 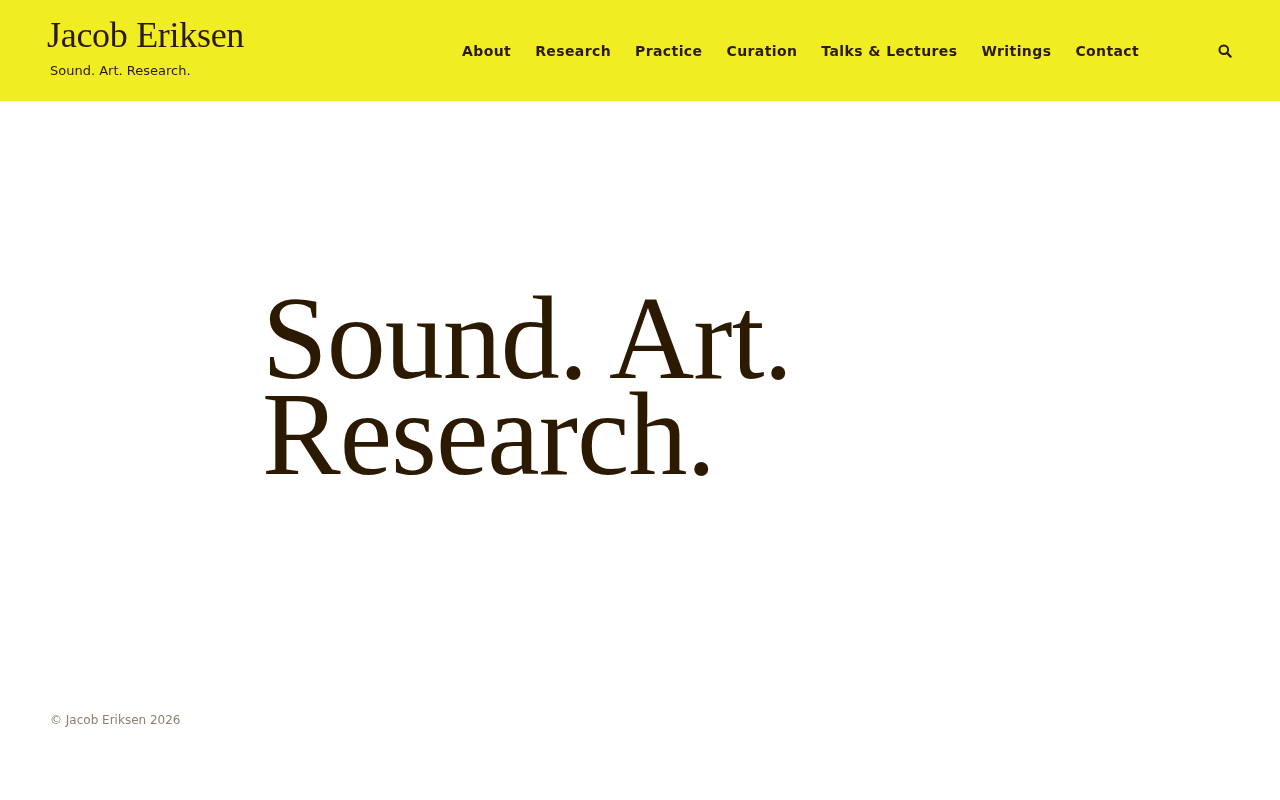 I want to click on site-title: Jacob Eriksen, so click(x=198, y=35).